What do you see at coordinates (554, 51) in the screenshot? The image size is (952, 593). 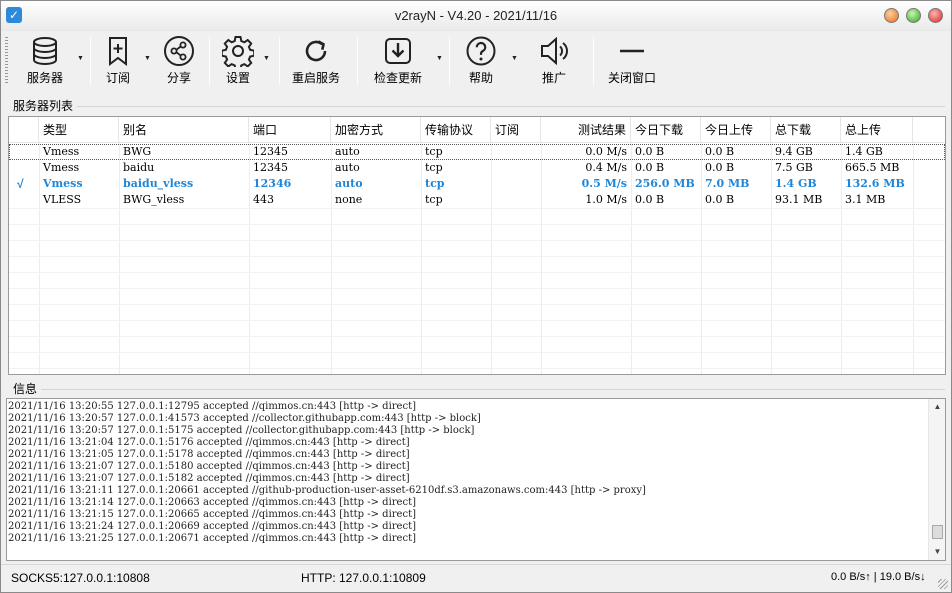 I see `speaker-icon` at bounding box center [554, 51].